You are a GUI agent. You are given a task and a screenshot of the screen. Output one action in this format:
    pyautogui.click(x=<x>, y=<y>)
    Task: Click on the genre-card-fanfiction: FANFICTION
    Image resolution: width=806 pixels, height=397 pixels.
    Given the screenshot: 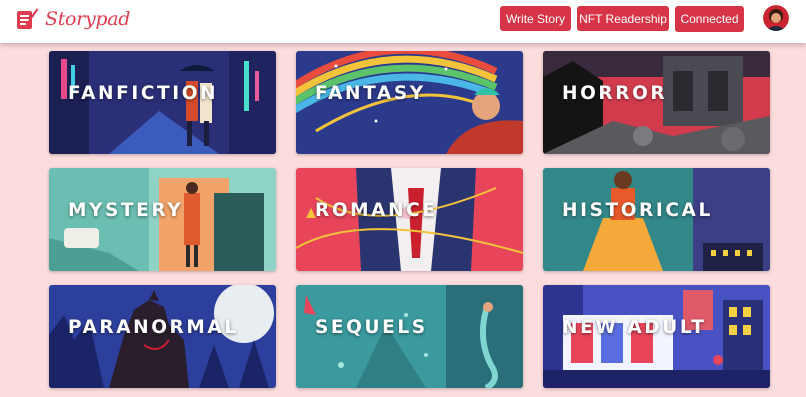 What is the action you would take?
    pyautogui.click(x=162, y=102)
    